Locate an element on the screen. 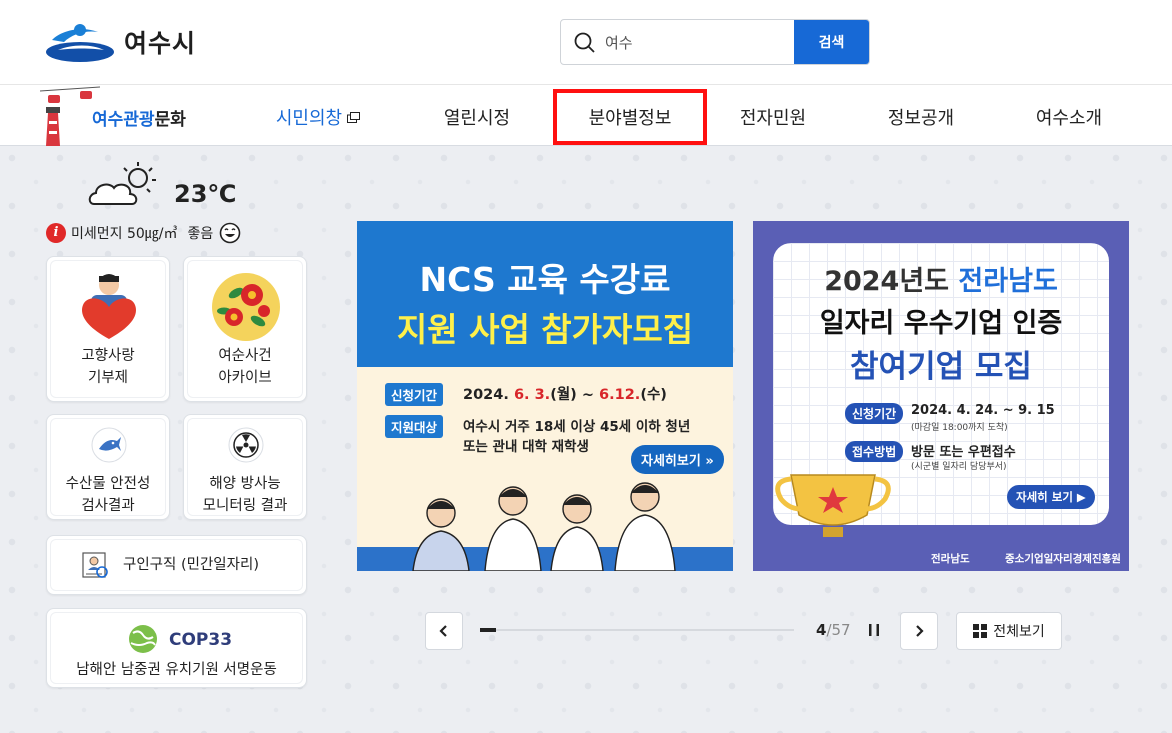 The image size is (1172, 733). tile-label: 여순사건 아카이브 is located at coordinates (245, 367).